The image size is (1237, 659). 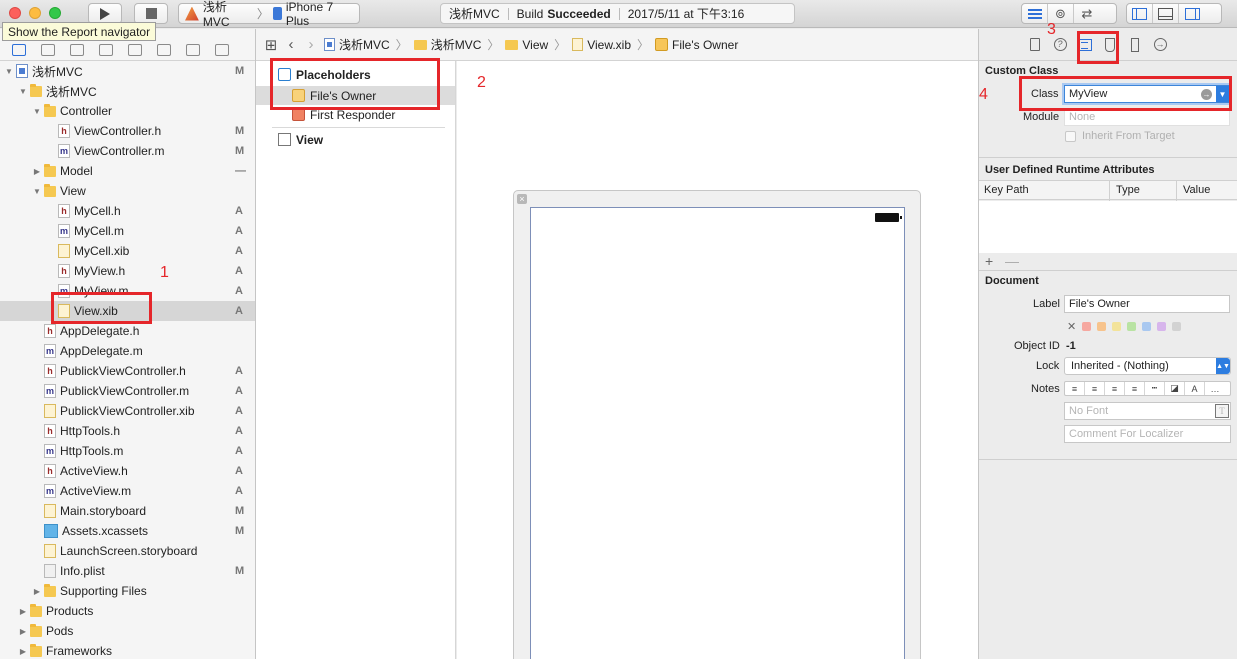 I want to click on color-swatch-green, so click(x=1132, y=326).